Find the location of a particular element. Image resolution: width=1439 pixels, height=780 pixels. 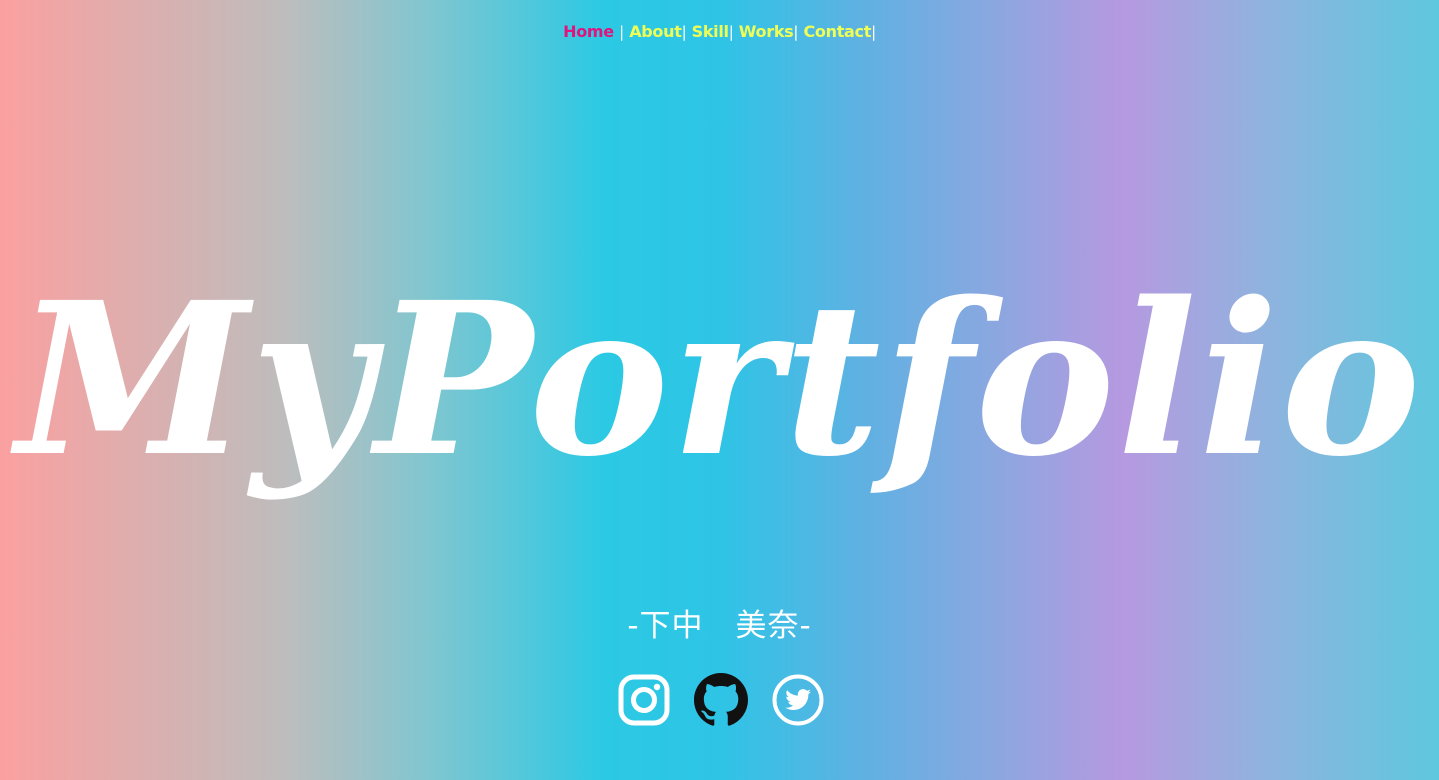

github-link is located at coordinates (721, 700).